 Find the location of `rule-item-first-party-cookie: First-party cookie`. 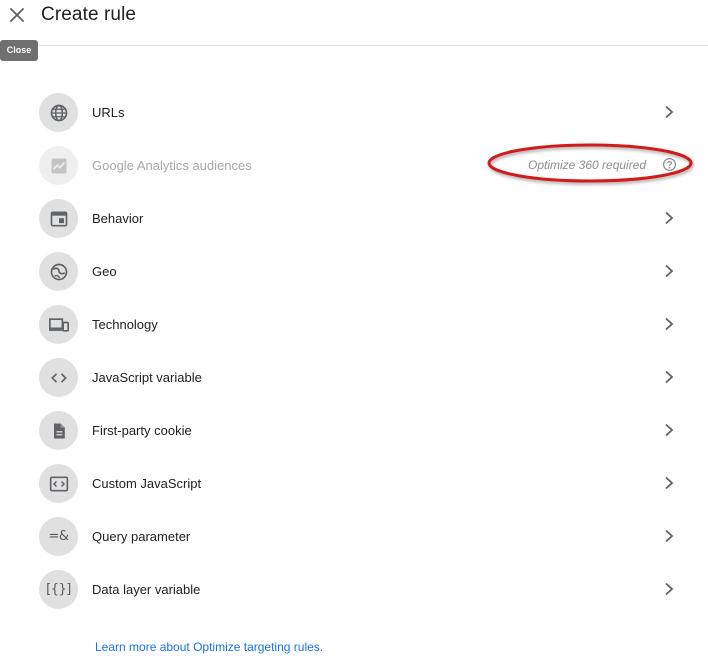

rule-item-first-party-cookie: First-party cookie is located at coordinates (354, 430).